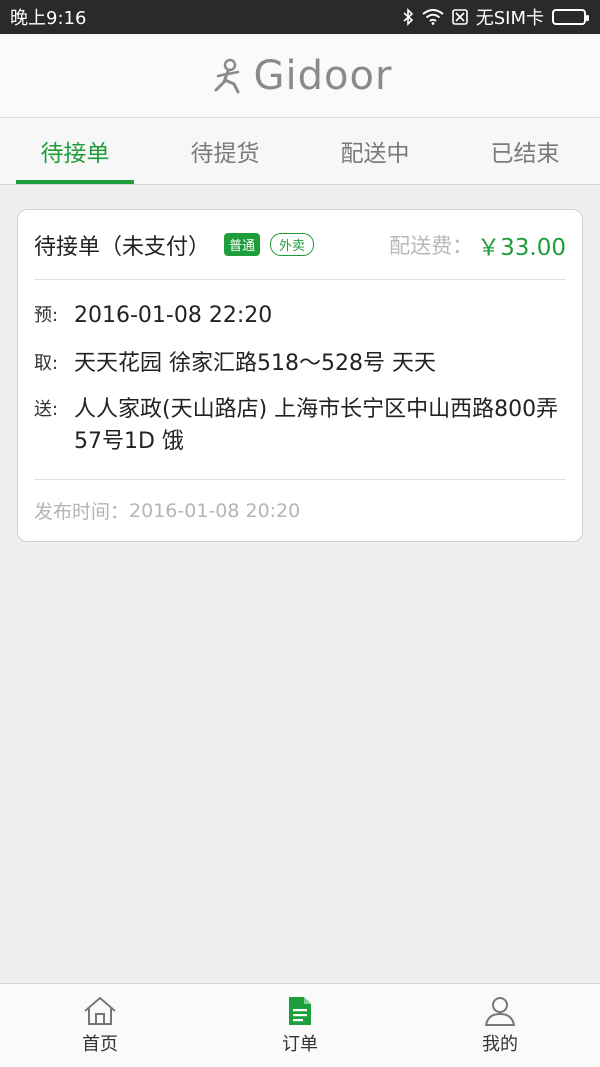  What do you see at coordinates (323, 75) in the screenshot?
I see `app-logo-text: Gidoor` at bounding box center [323, 75].